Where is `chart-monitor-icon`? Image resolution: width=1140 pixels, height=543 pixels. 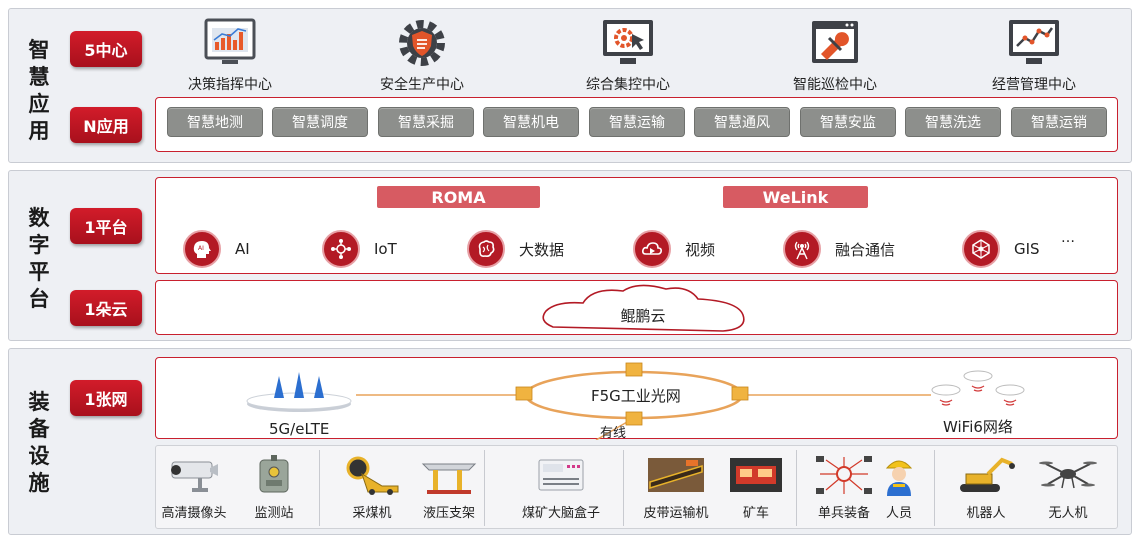 chart-monitor-icon is located at coordinates (230, 43).